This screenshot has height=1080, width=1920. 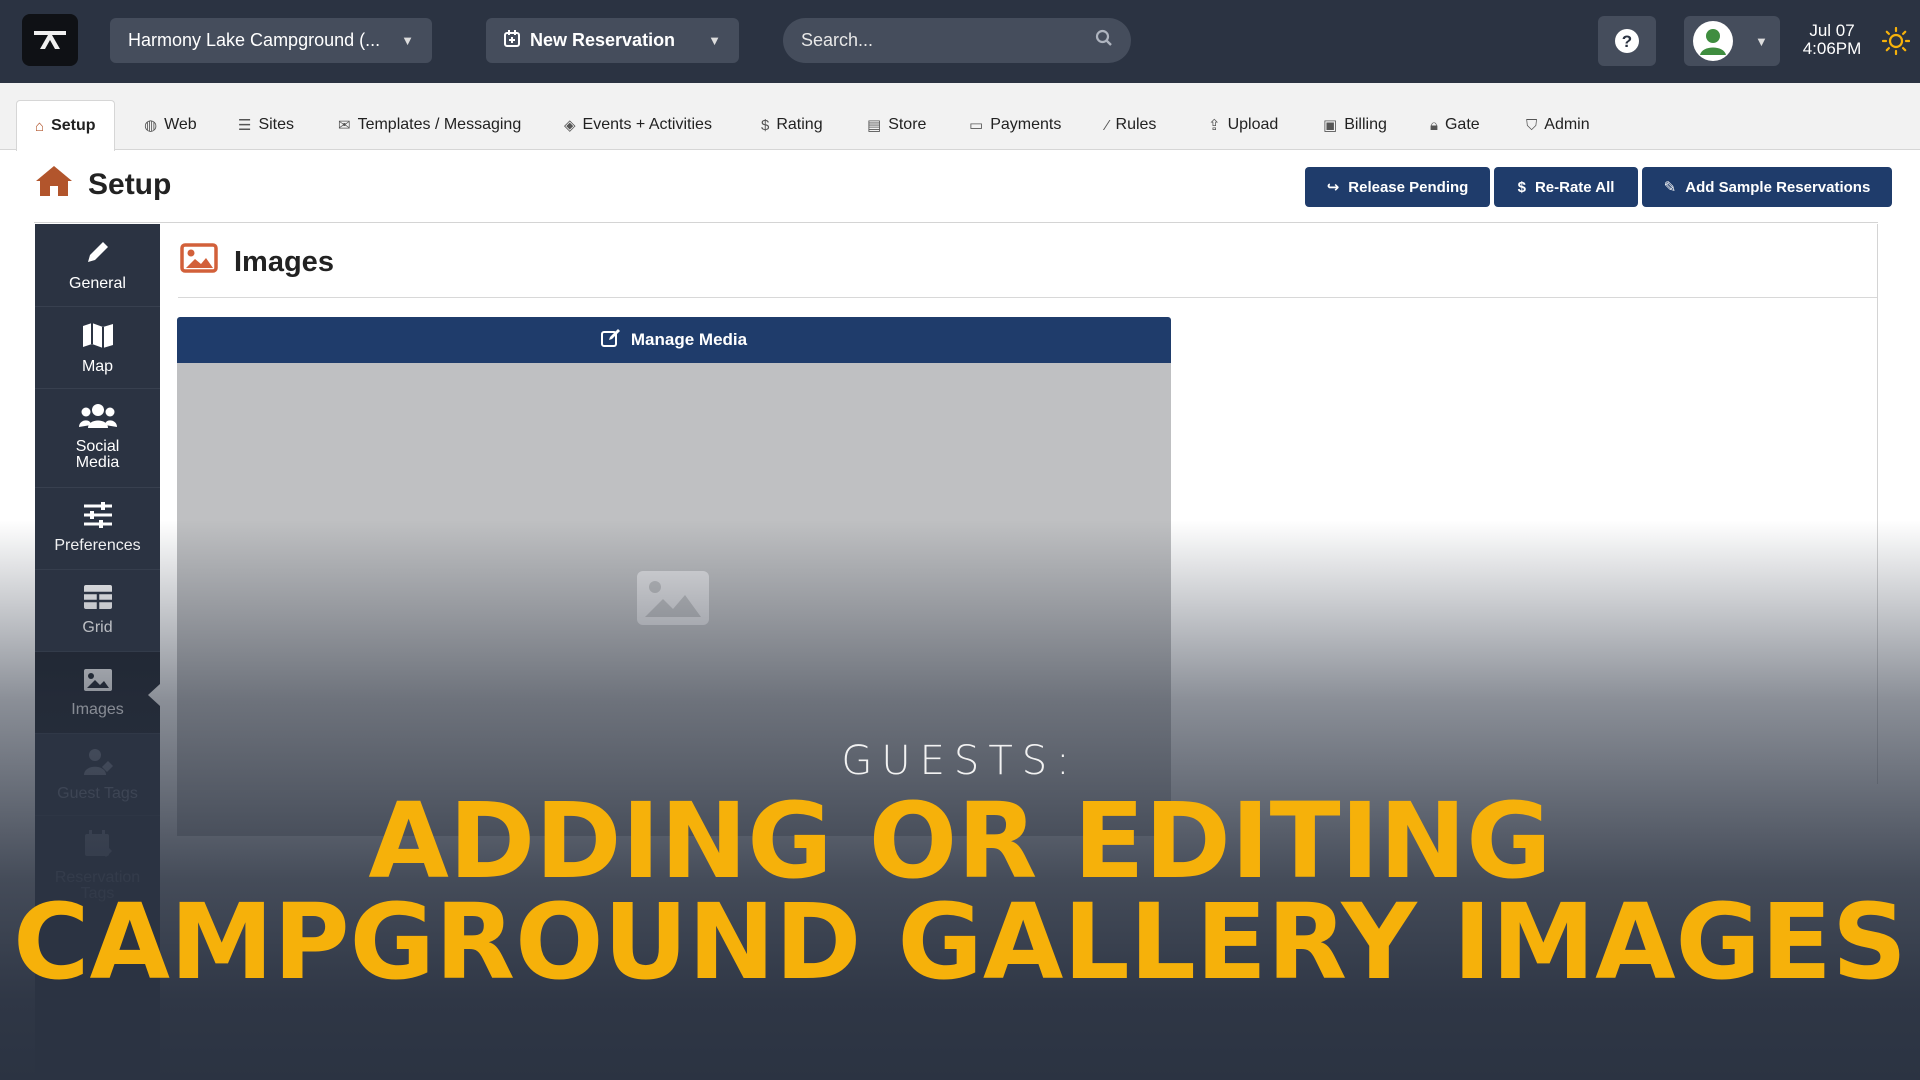 I want to click on tab-label: Payments, so click(x=1026, y=124).